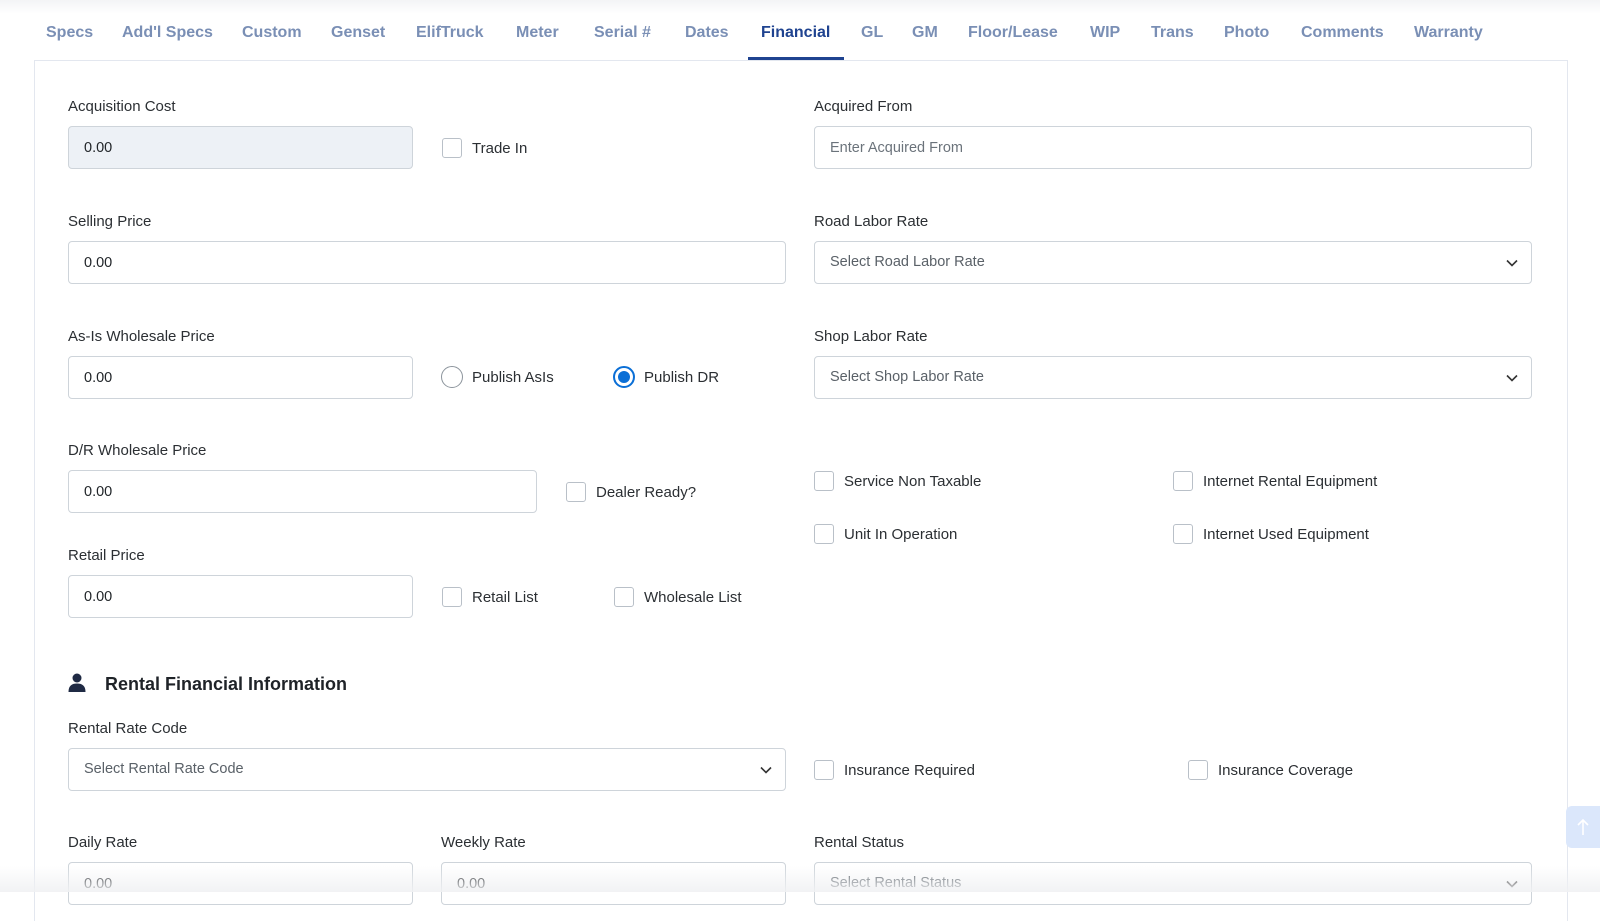 Image resolution: width=1600 pixels, height=921 pixels. What do you see at coordinates (483, 842) in the screenshot?
I see `weekly-rate-label: Weekly Rate` at bounding box center [483, 842].